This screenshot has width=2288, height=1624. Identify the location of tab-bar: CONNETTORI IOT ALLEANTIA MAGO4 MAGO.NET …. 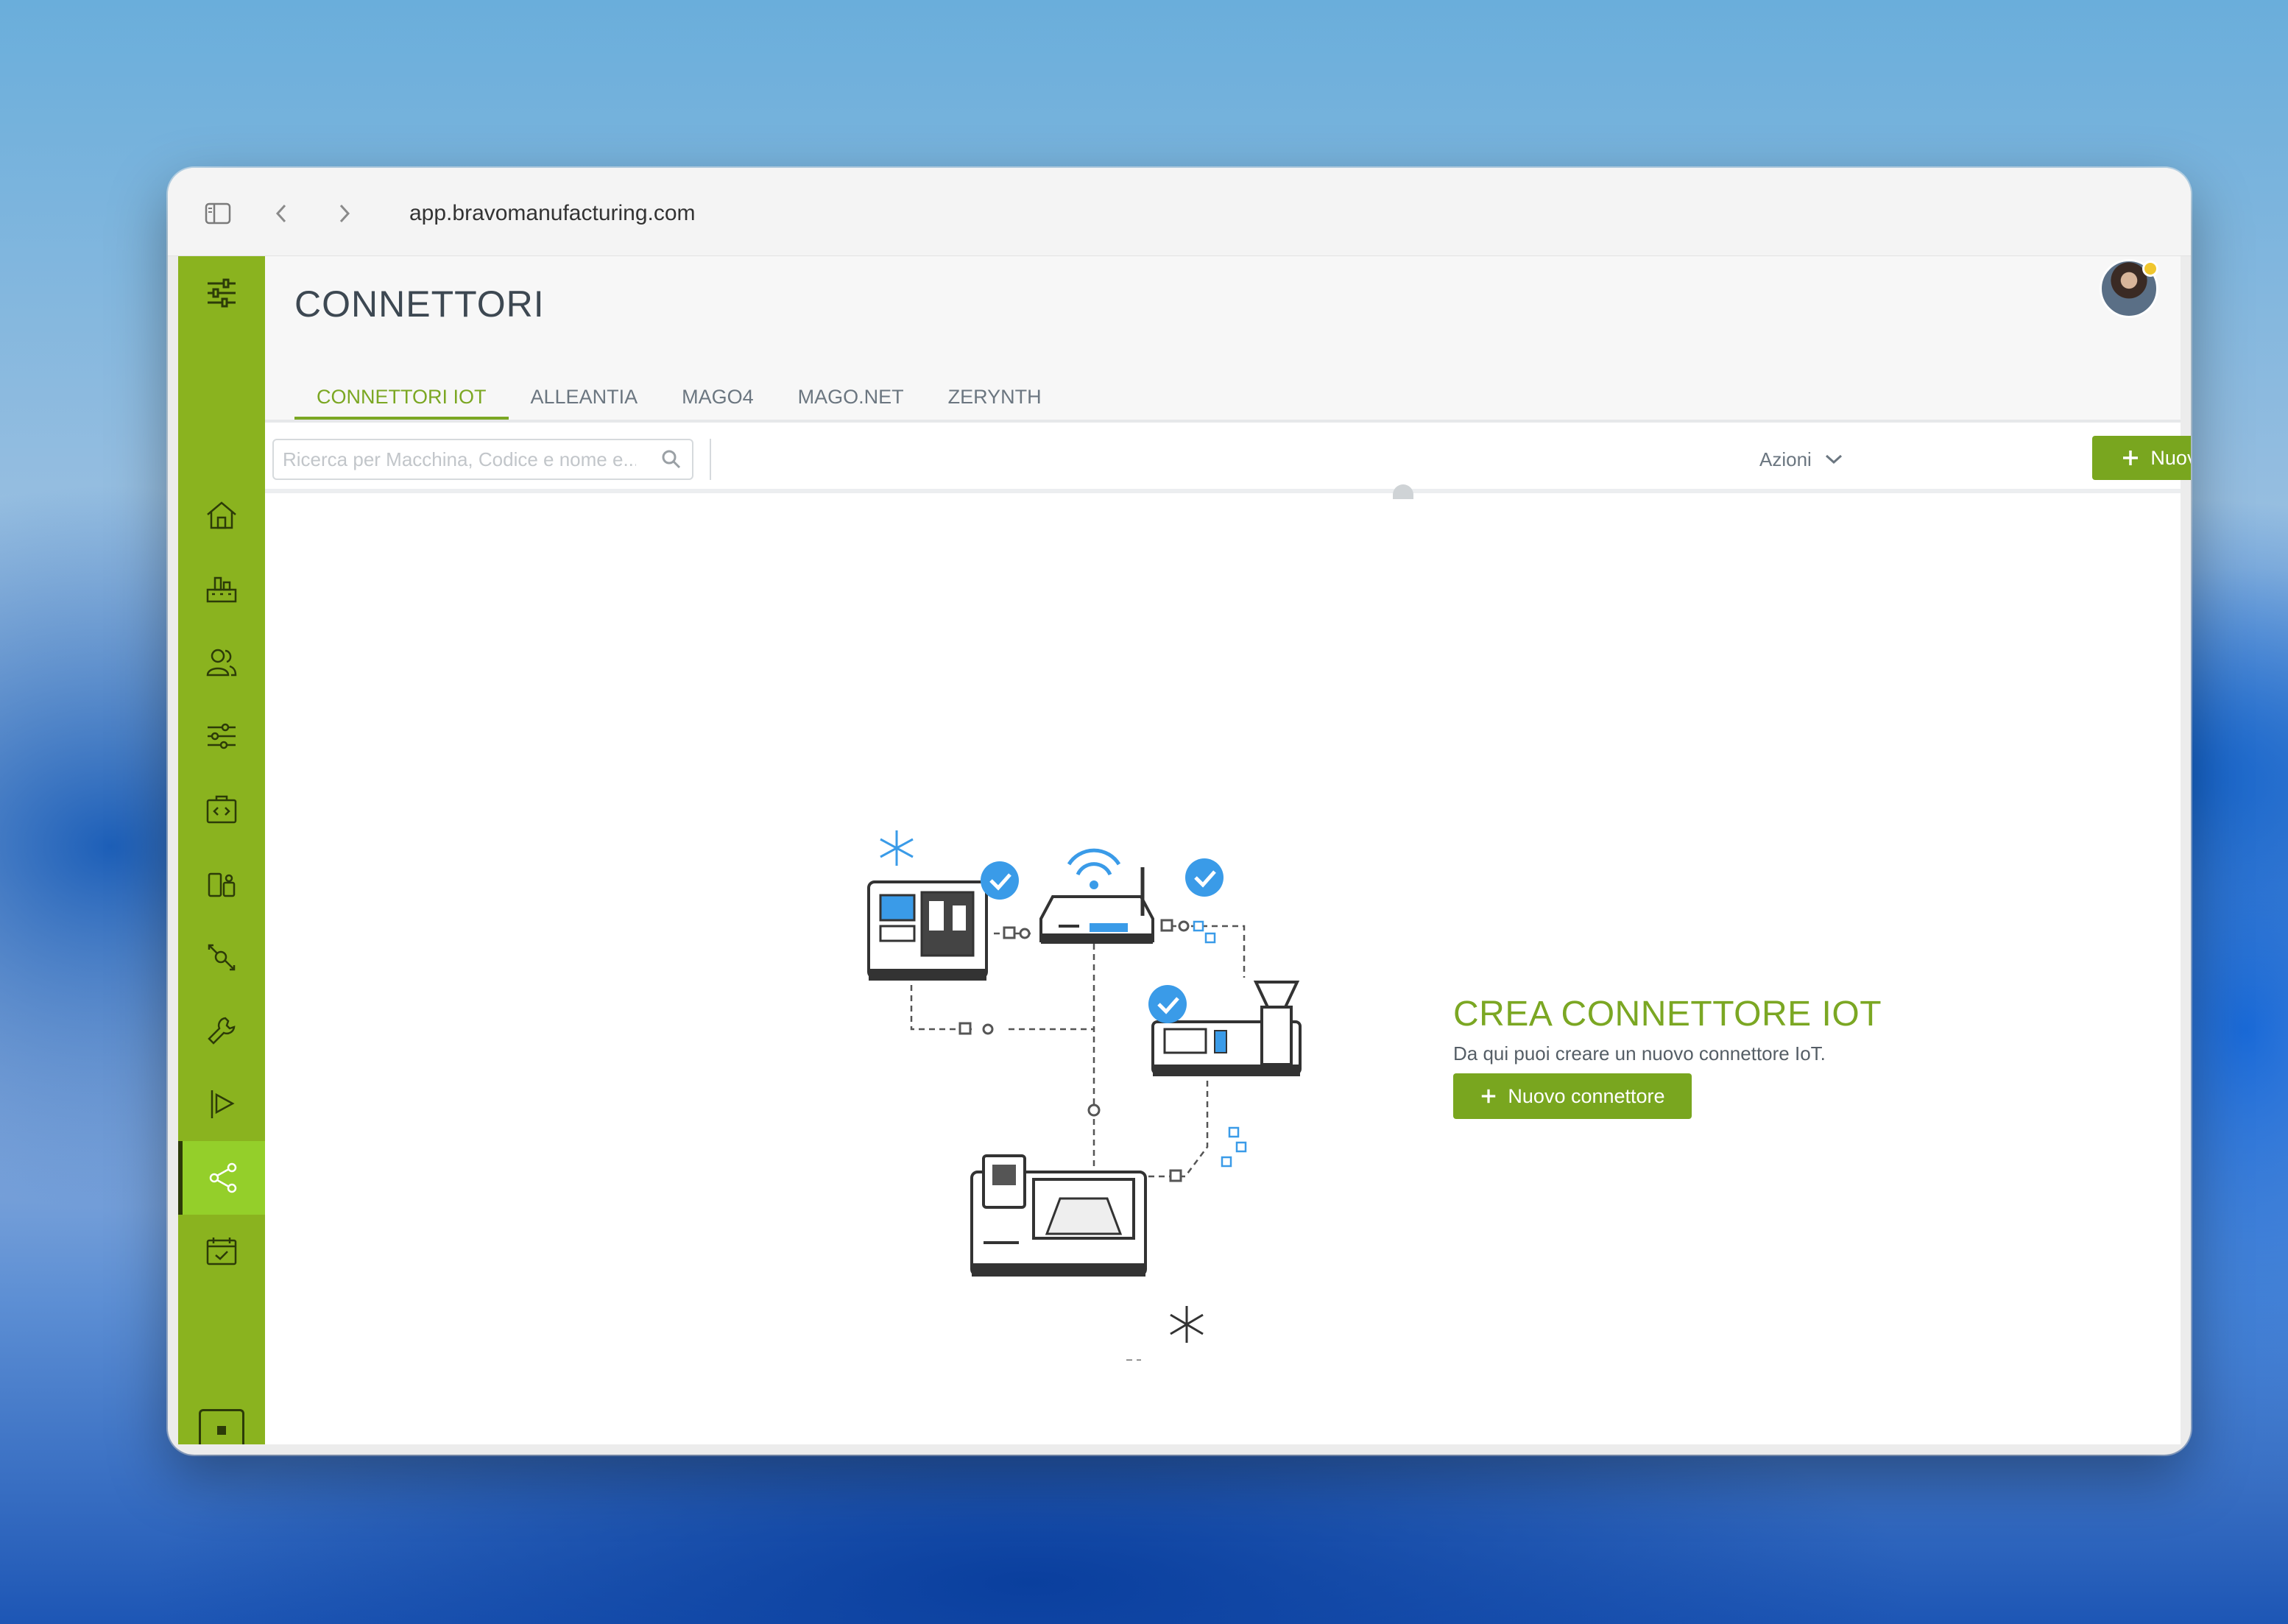
(679, 397).